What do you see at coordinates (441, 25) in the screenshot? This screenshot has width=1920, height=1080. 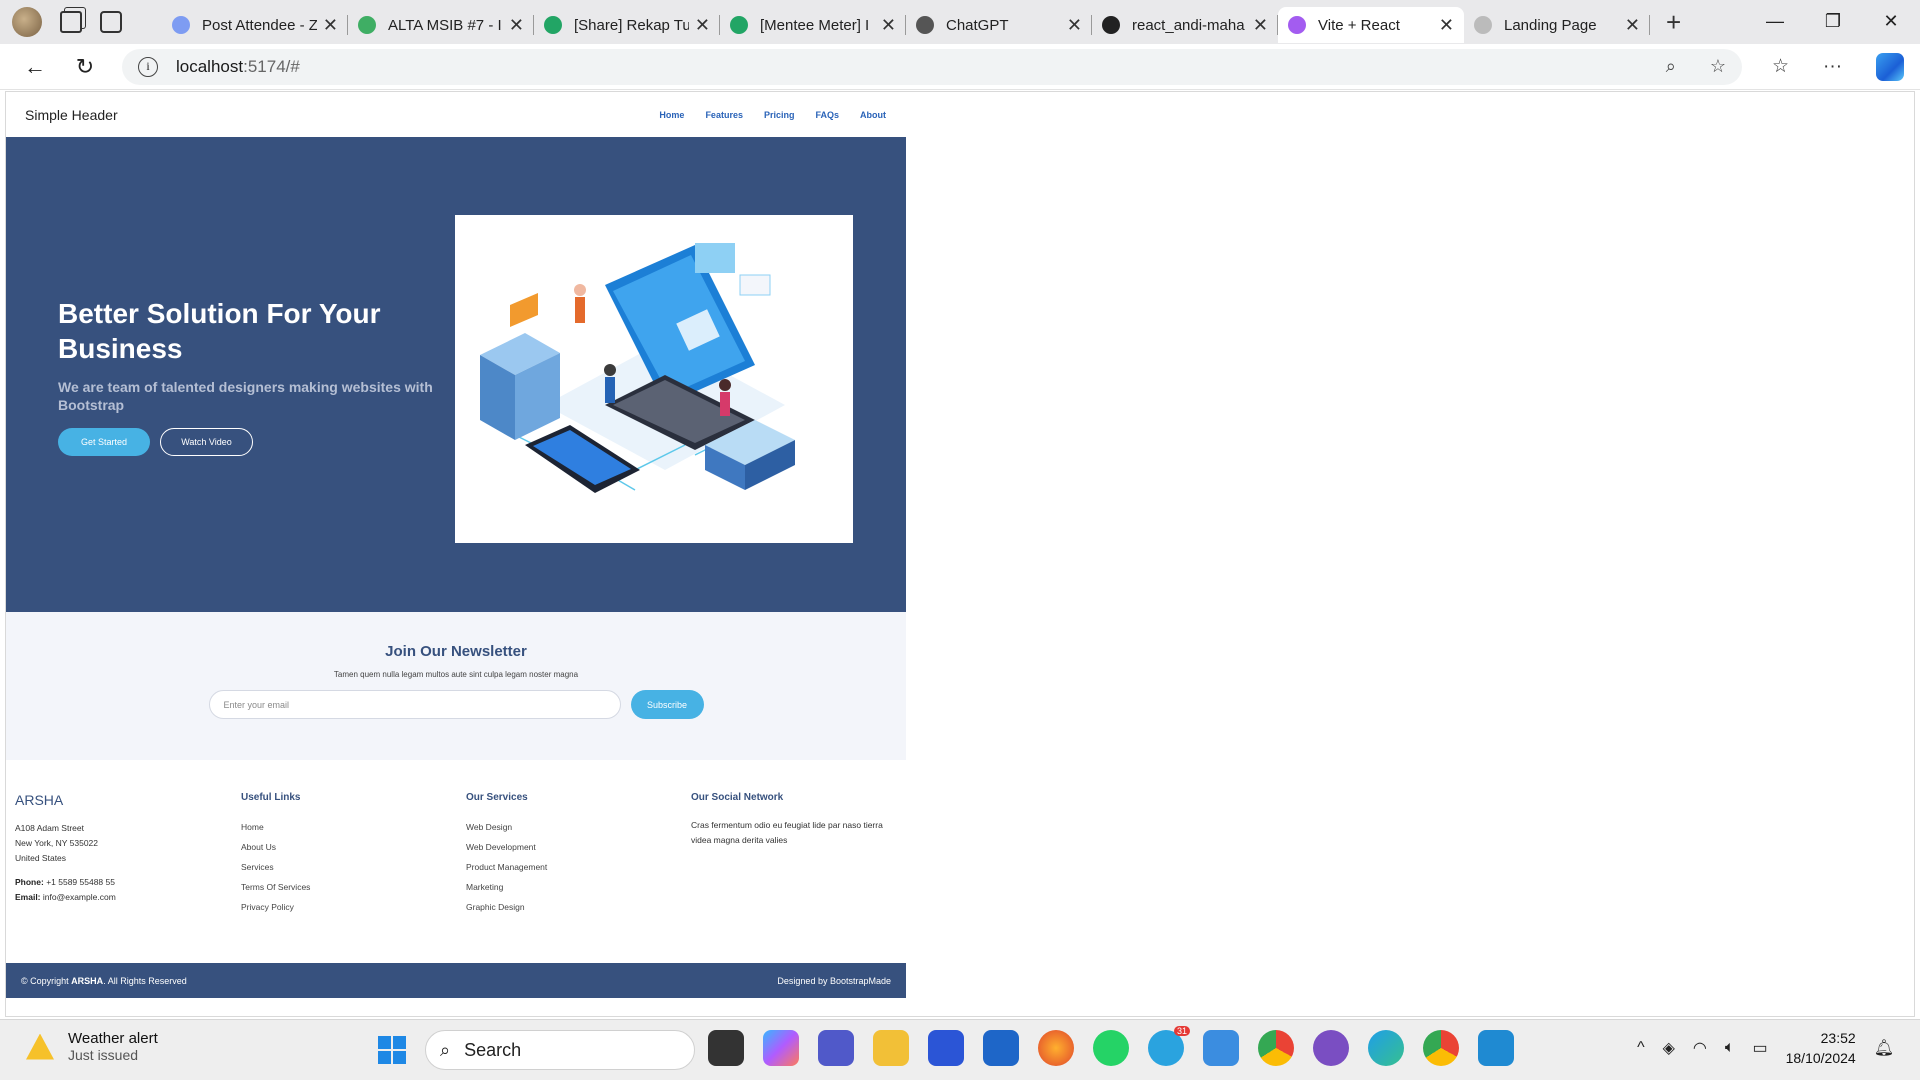 I see `browser-tab: ALTA MSIB #7 - I ✕` at bounding box center [441, 25].